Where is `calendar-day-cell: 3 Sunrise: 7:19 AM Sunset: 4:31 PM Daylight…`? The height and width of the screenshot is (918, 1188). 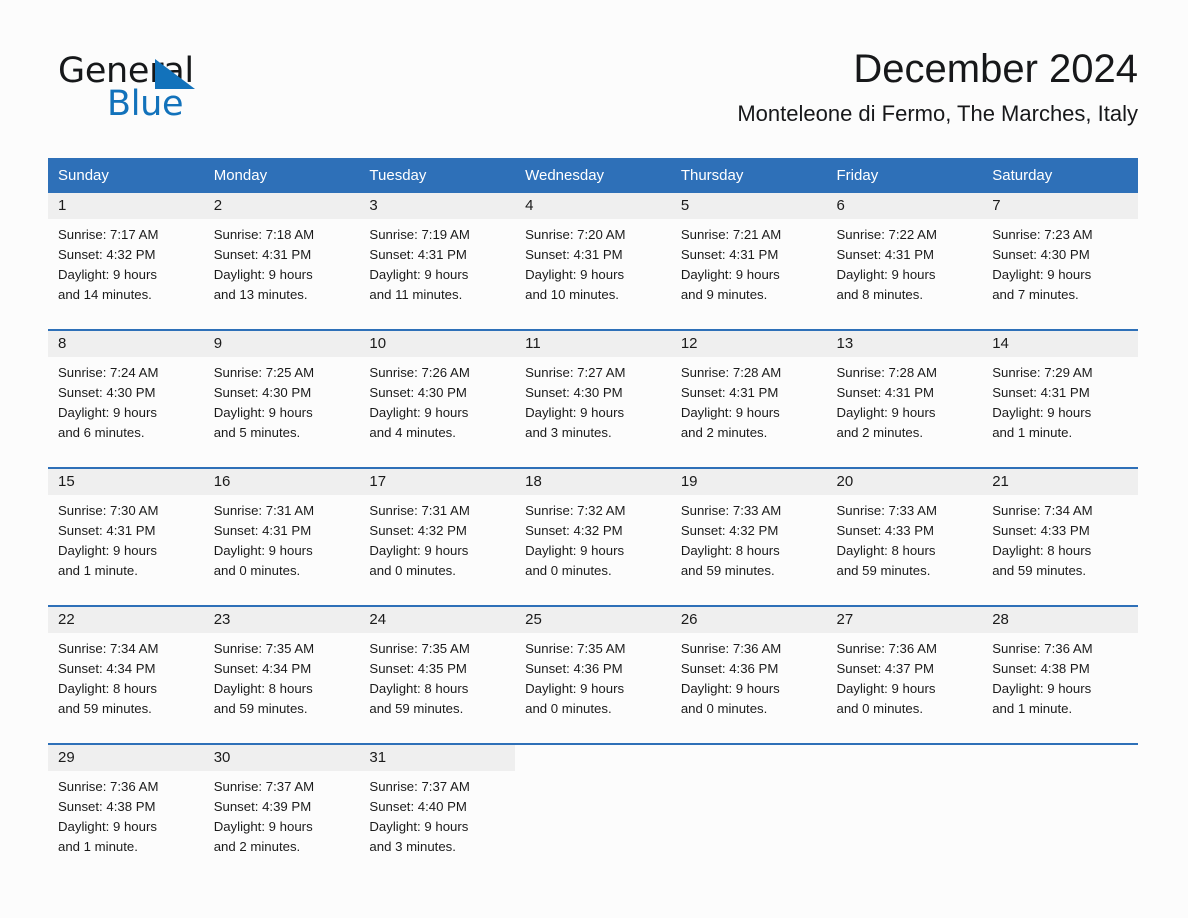 calendar-day-cell: 3 Sunrise: 7:19 AM Sunset: 4:31 PM Daylight… is located at coordinates (437, 257).